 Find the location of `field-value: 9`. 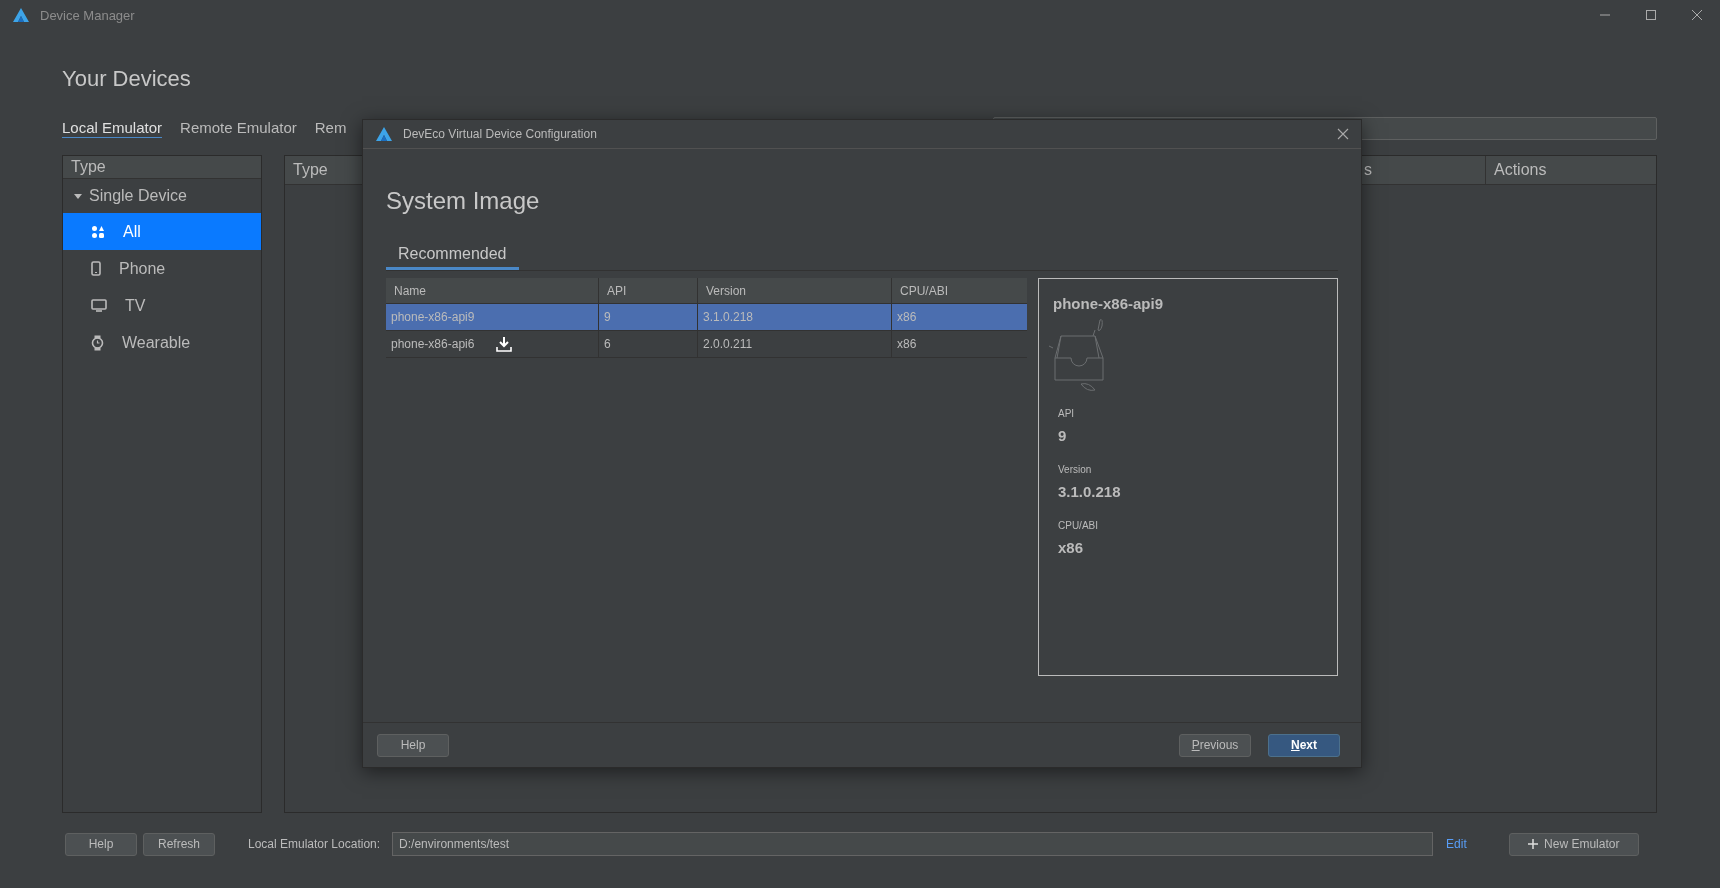

field-value: 9 is located at coordinates (1063, 435).